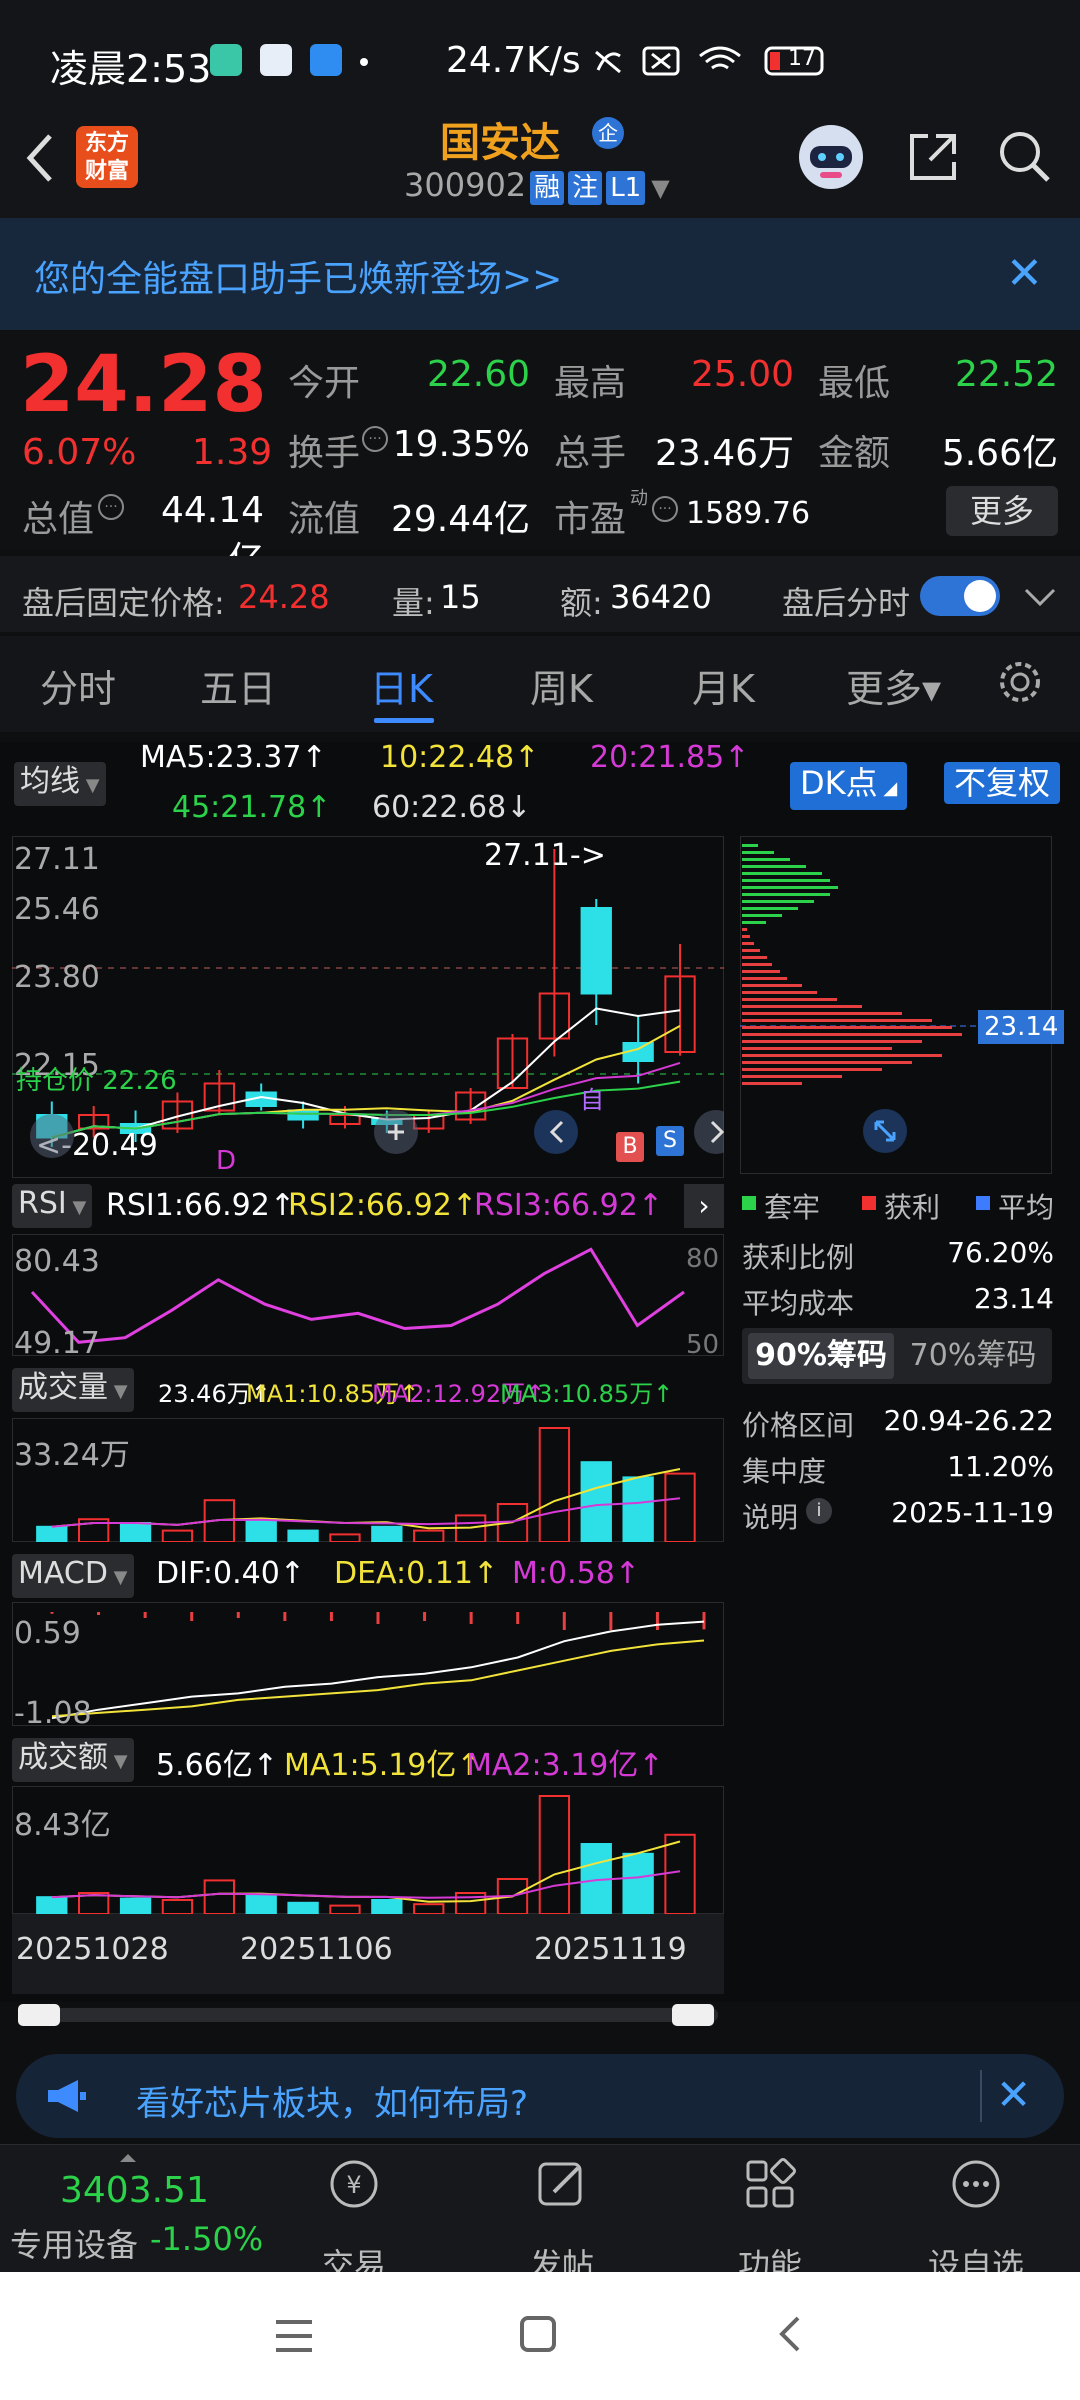 The image size is (1080, 2400). I want to click on amount-y-top: 8.43亿, so click(62, 1825).